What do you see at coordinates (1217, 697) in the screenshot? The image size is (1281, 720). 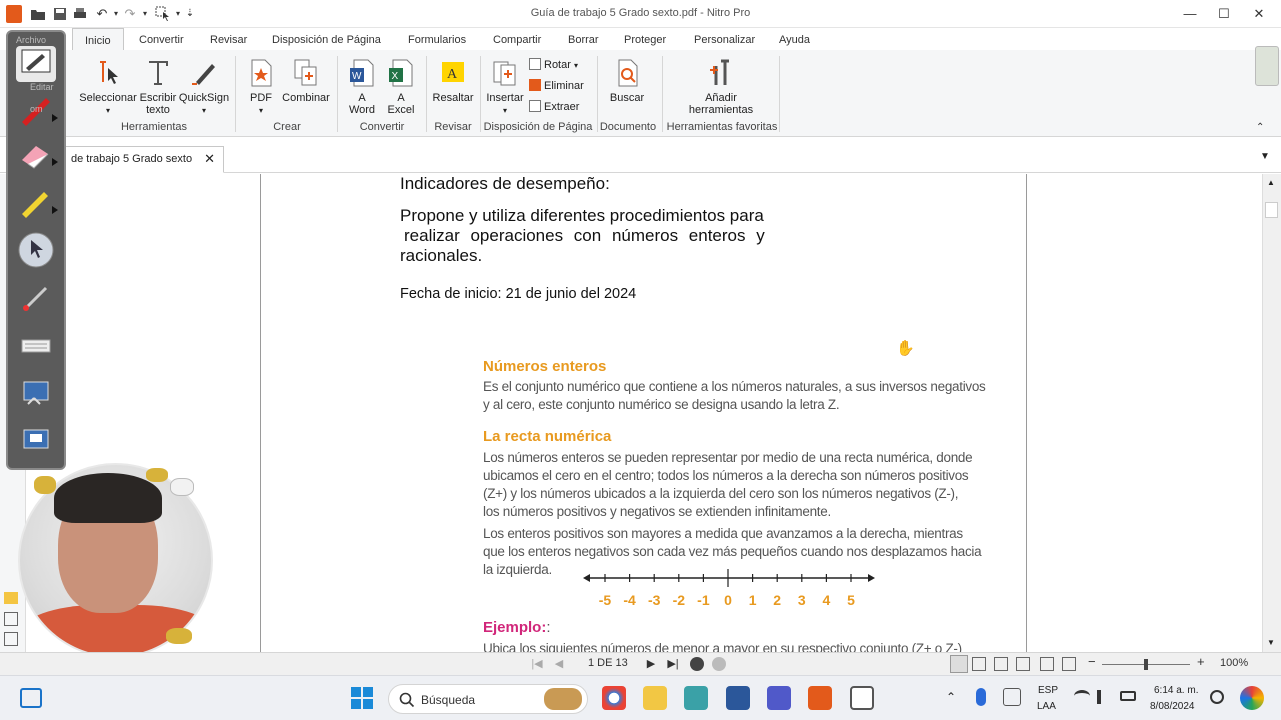 I see `notifications-icon` at bounding box center [1217, 697].